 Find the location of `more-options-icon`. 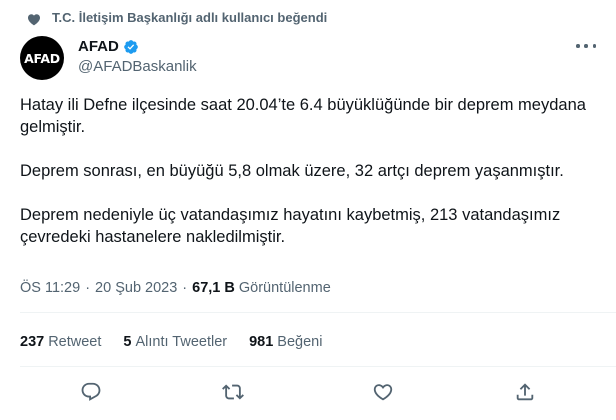

more-options-icon is located at coordinates (586, 46).